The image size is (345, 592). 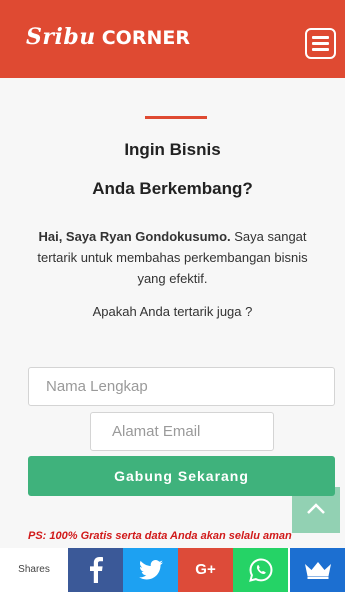 I want to click on facebook-icon, so click(x=96, y=570).